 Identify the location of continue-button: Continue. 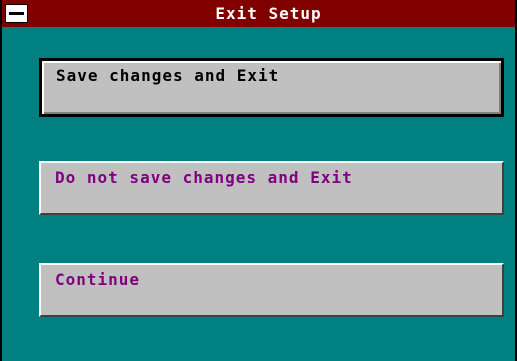
(271, 290).